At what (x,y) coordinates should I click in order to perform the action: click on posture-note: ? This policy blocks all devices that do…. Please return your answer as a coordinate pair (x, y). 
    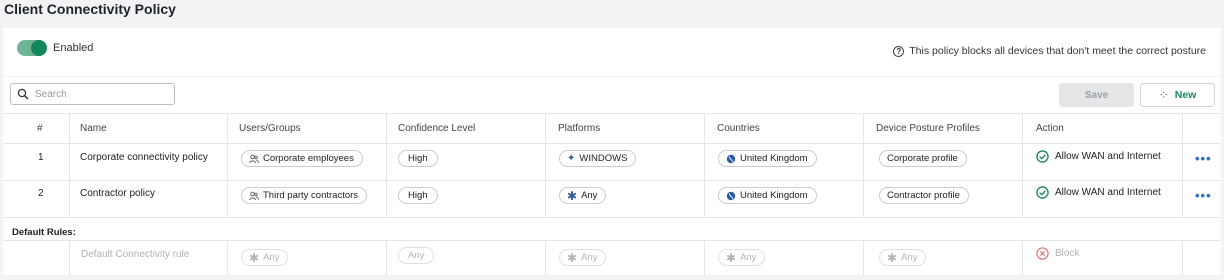
    Looking at the image, I should click on (1049, 51).